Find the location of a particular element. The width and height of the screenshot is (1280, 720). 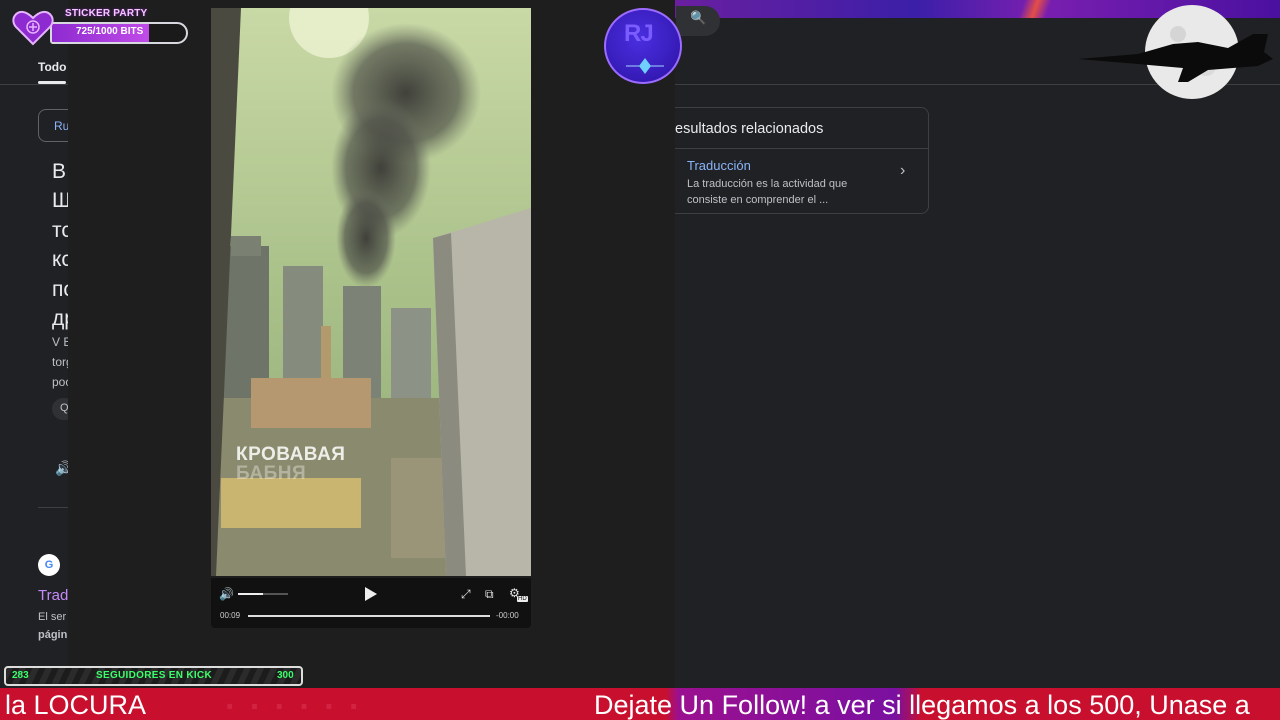

time-current: 00:09 is located at coordinates (230, 615).